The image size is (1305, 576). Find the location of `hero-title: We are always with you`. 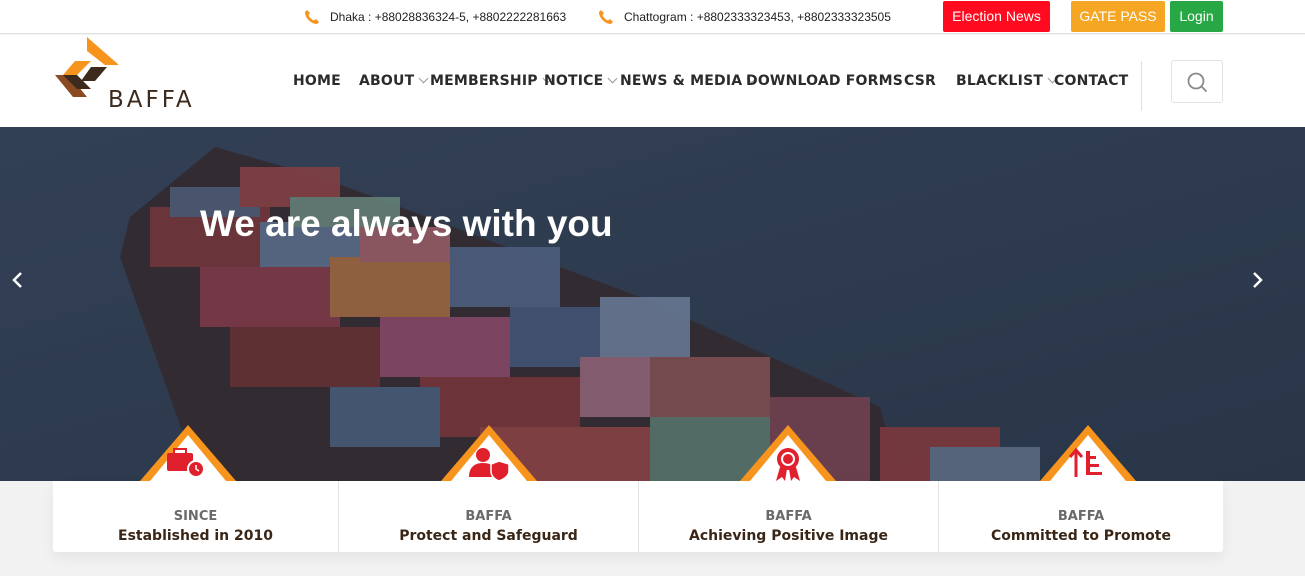

hero-title: We are always with you is located at coordinates (406, 223).